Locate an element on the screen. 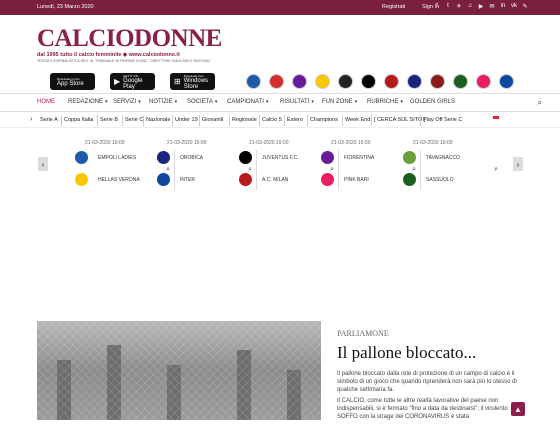 The height and width of the screenshot is (424, 560). club-logos is located at coordinates (380, 81).